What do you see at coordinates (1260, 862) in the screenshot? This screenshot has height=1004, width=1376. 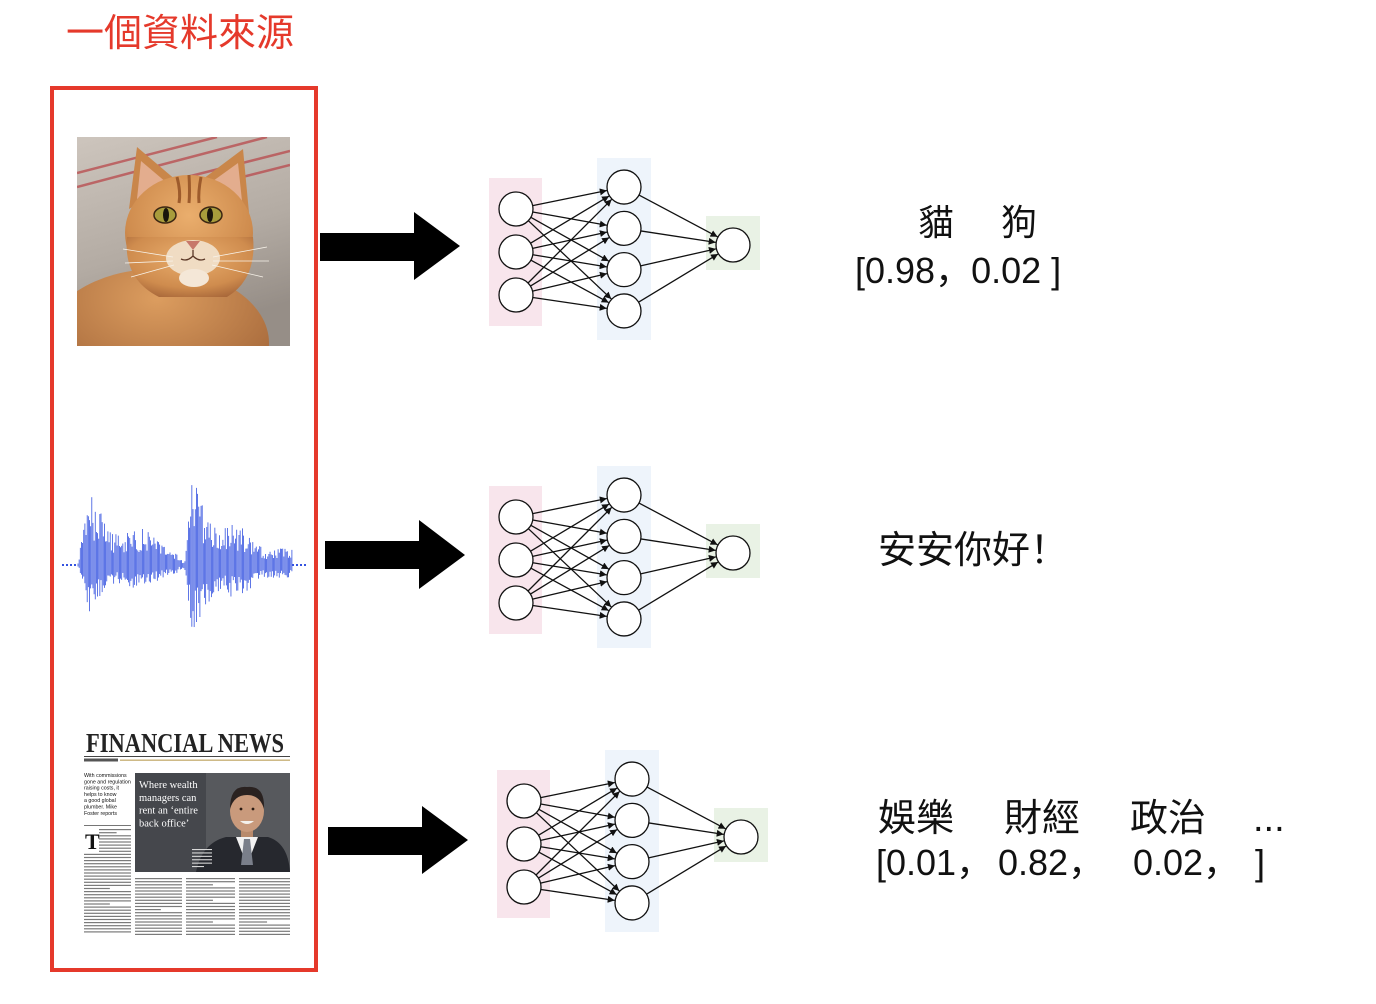 I see `topic-probability-bracket: ]` at bounding box center [1260, 862].